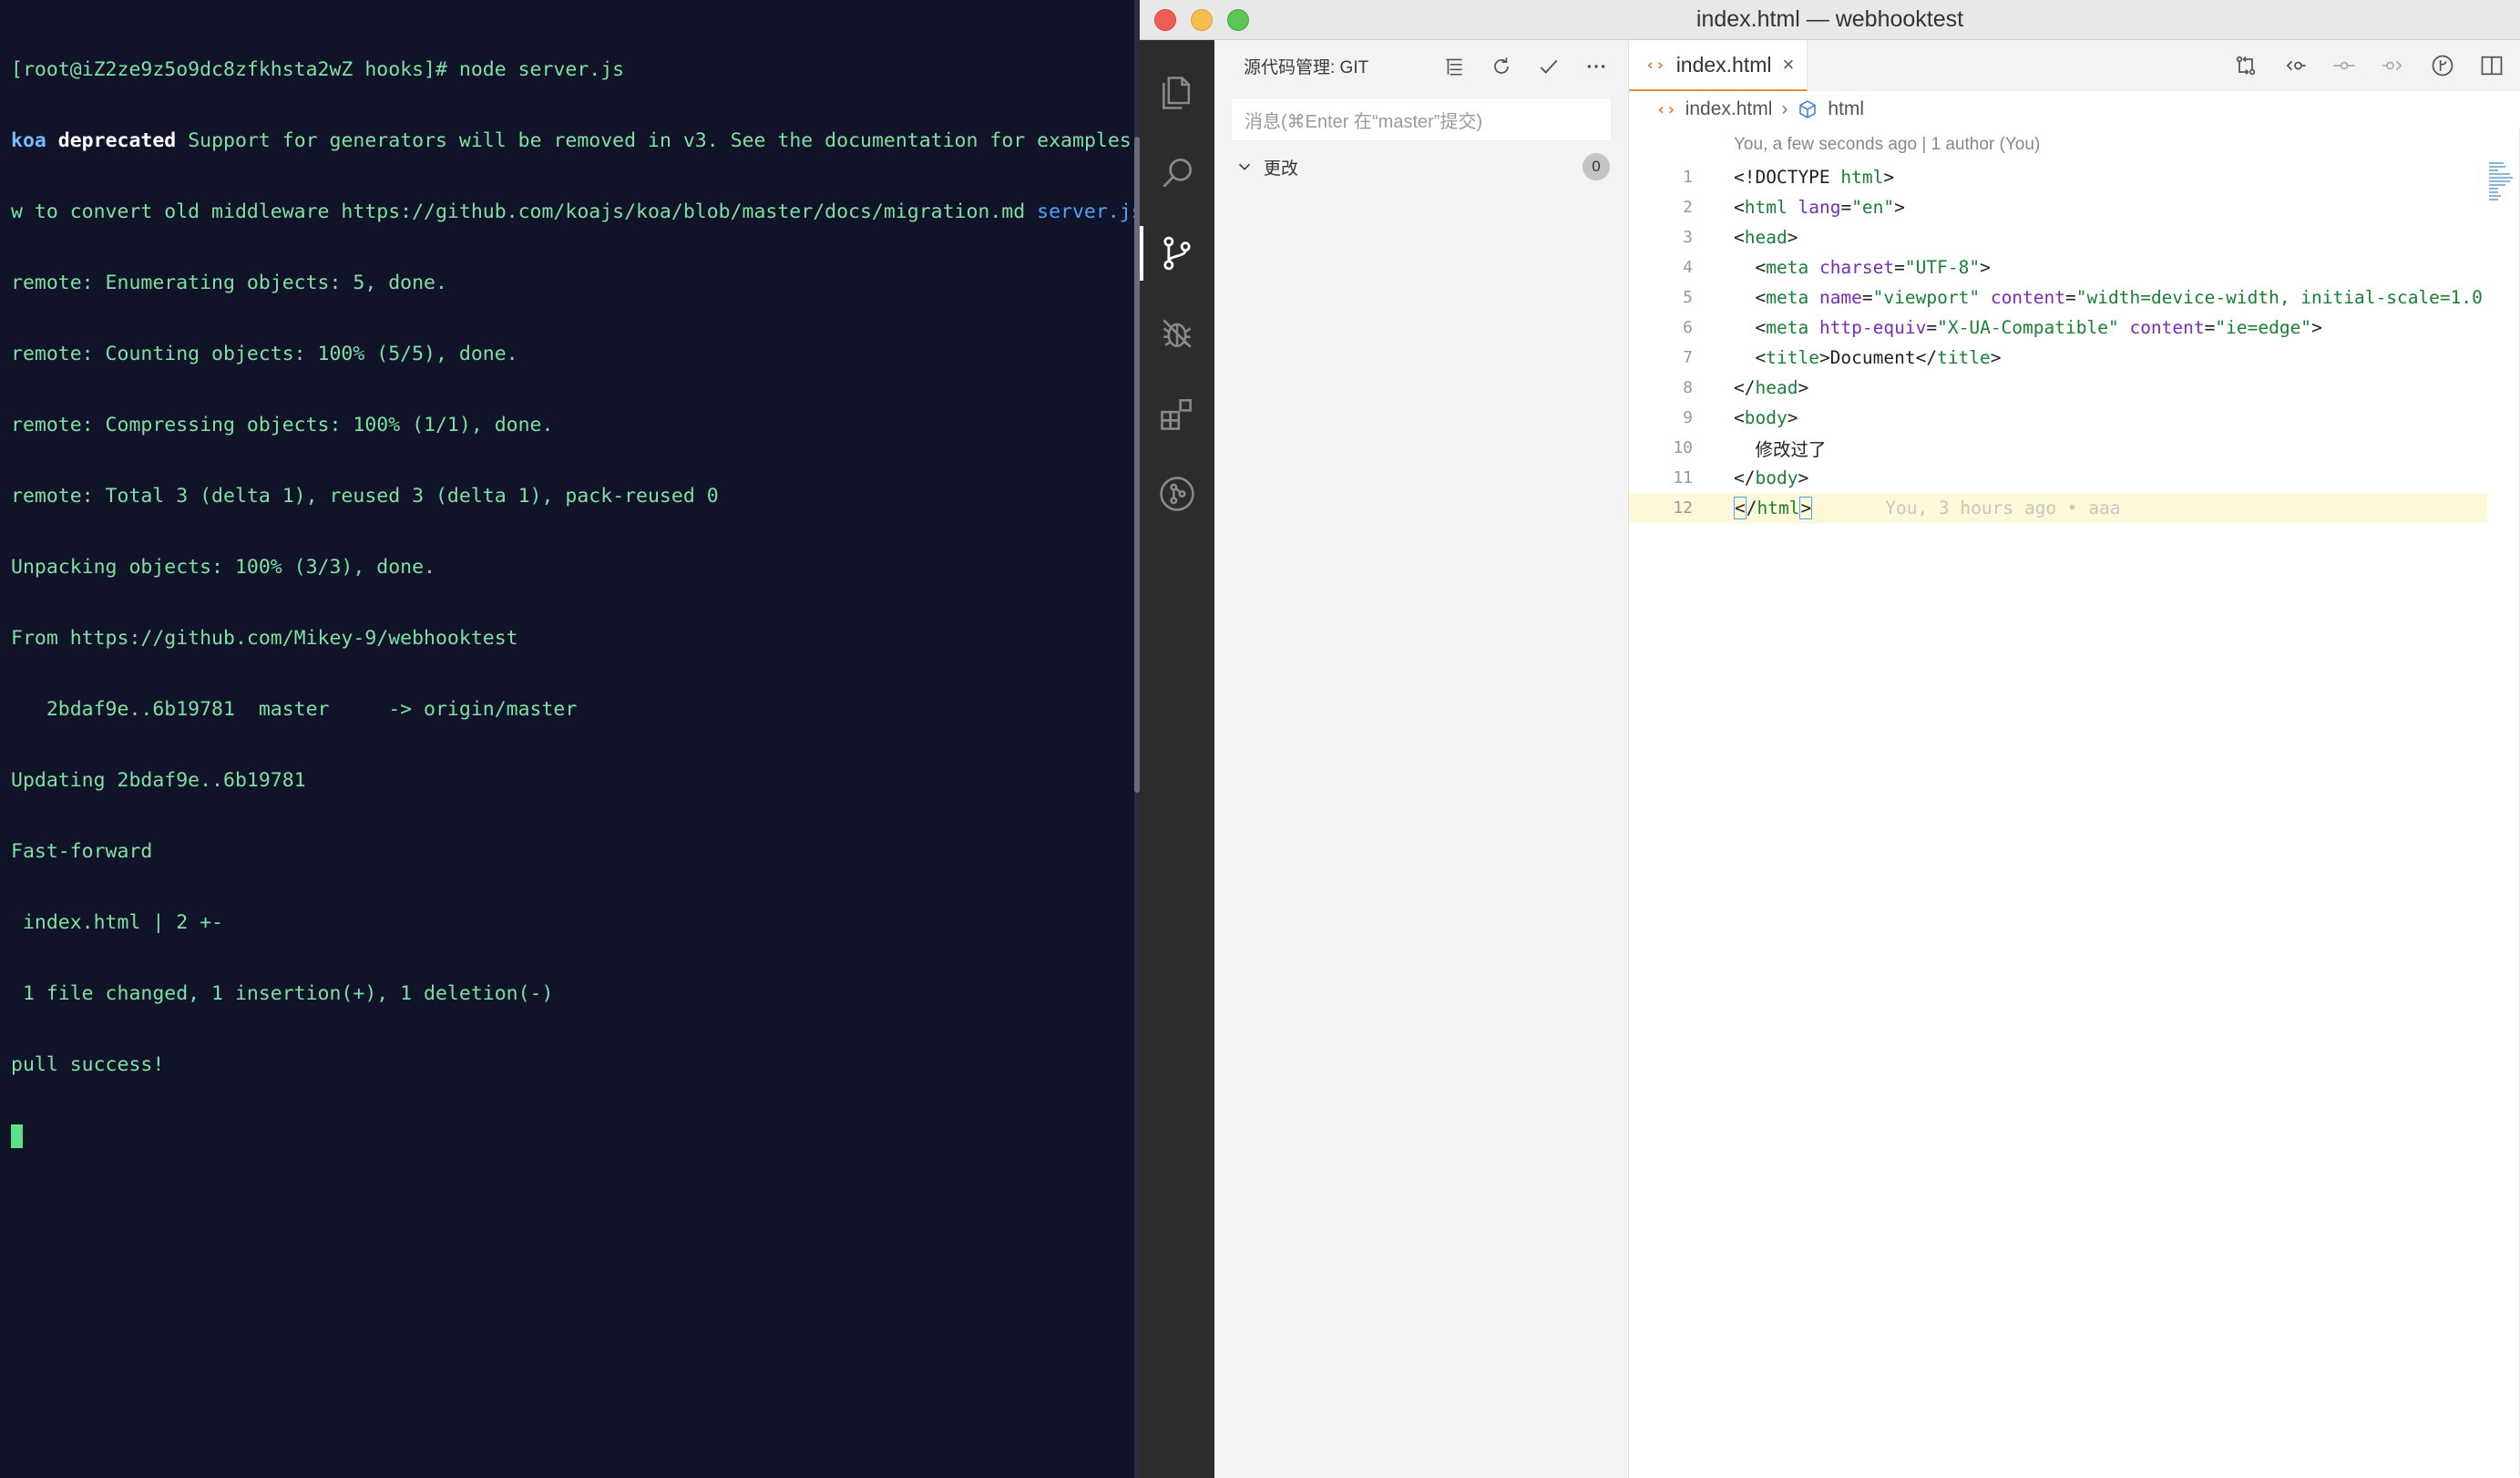 Image resolution: width=2520 pixels, height=1478 pixels. I want to click on next-revision-icon, so click(2392, 65).